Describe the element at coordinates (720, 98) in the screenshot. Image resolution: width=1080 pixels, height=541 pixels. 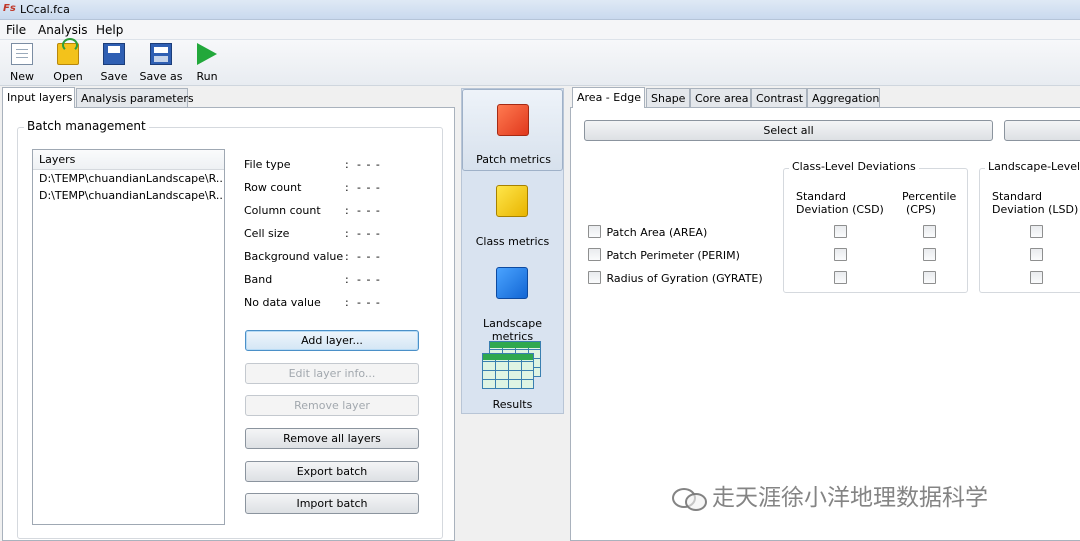
I see `tab-core-area: Core area` at that location.